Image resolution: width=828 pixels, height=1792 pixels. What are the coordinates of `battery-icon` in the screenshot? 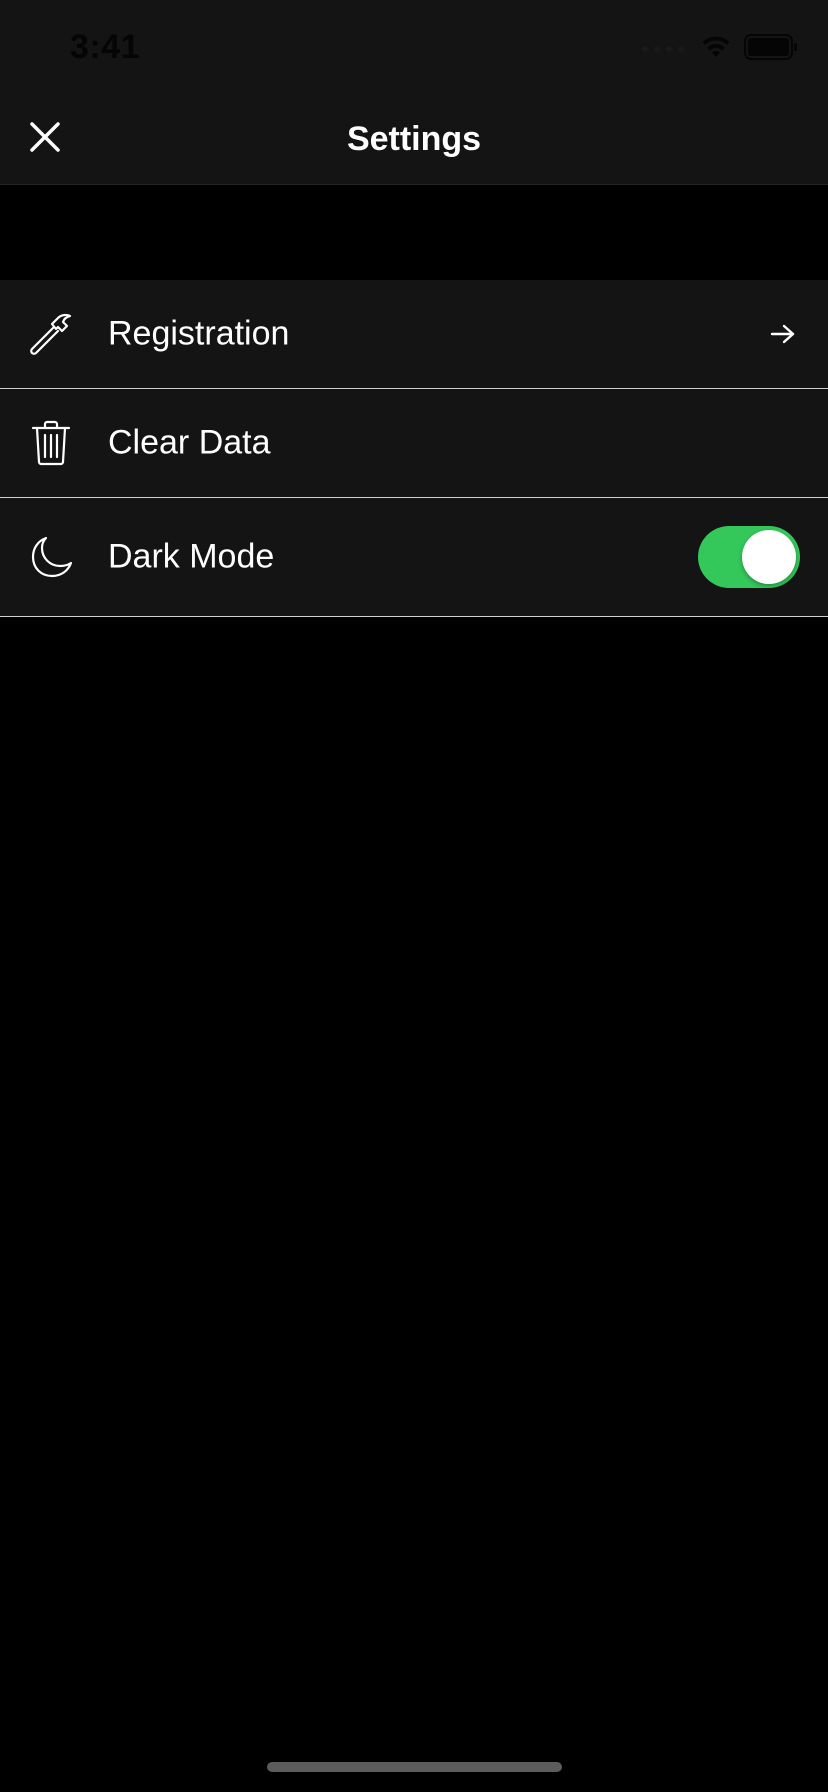 It's located at (771, 49).